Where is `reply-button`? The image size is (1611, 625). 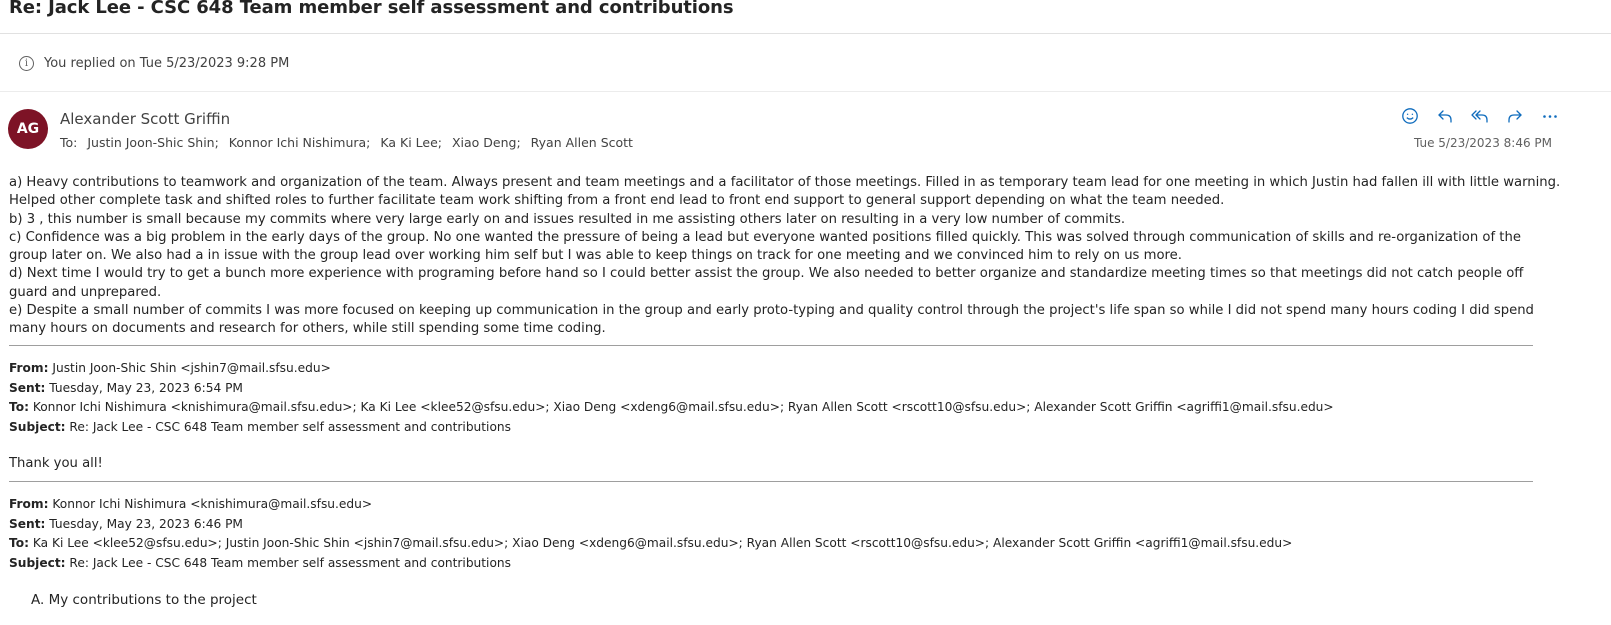
reply-button is located at coordinates (1444, 116).